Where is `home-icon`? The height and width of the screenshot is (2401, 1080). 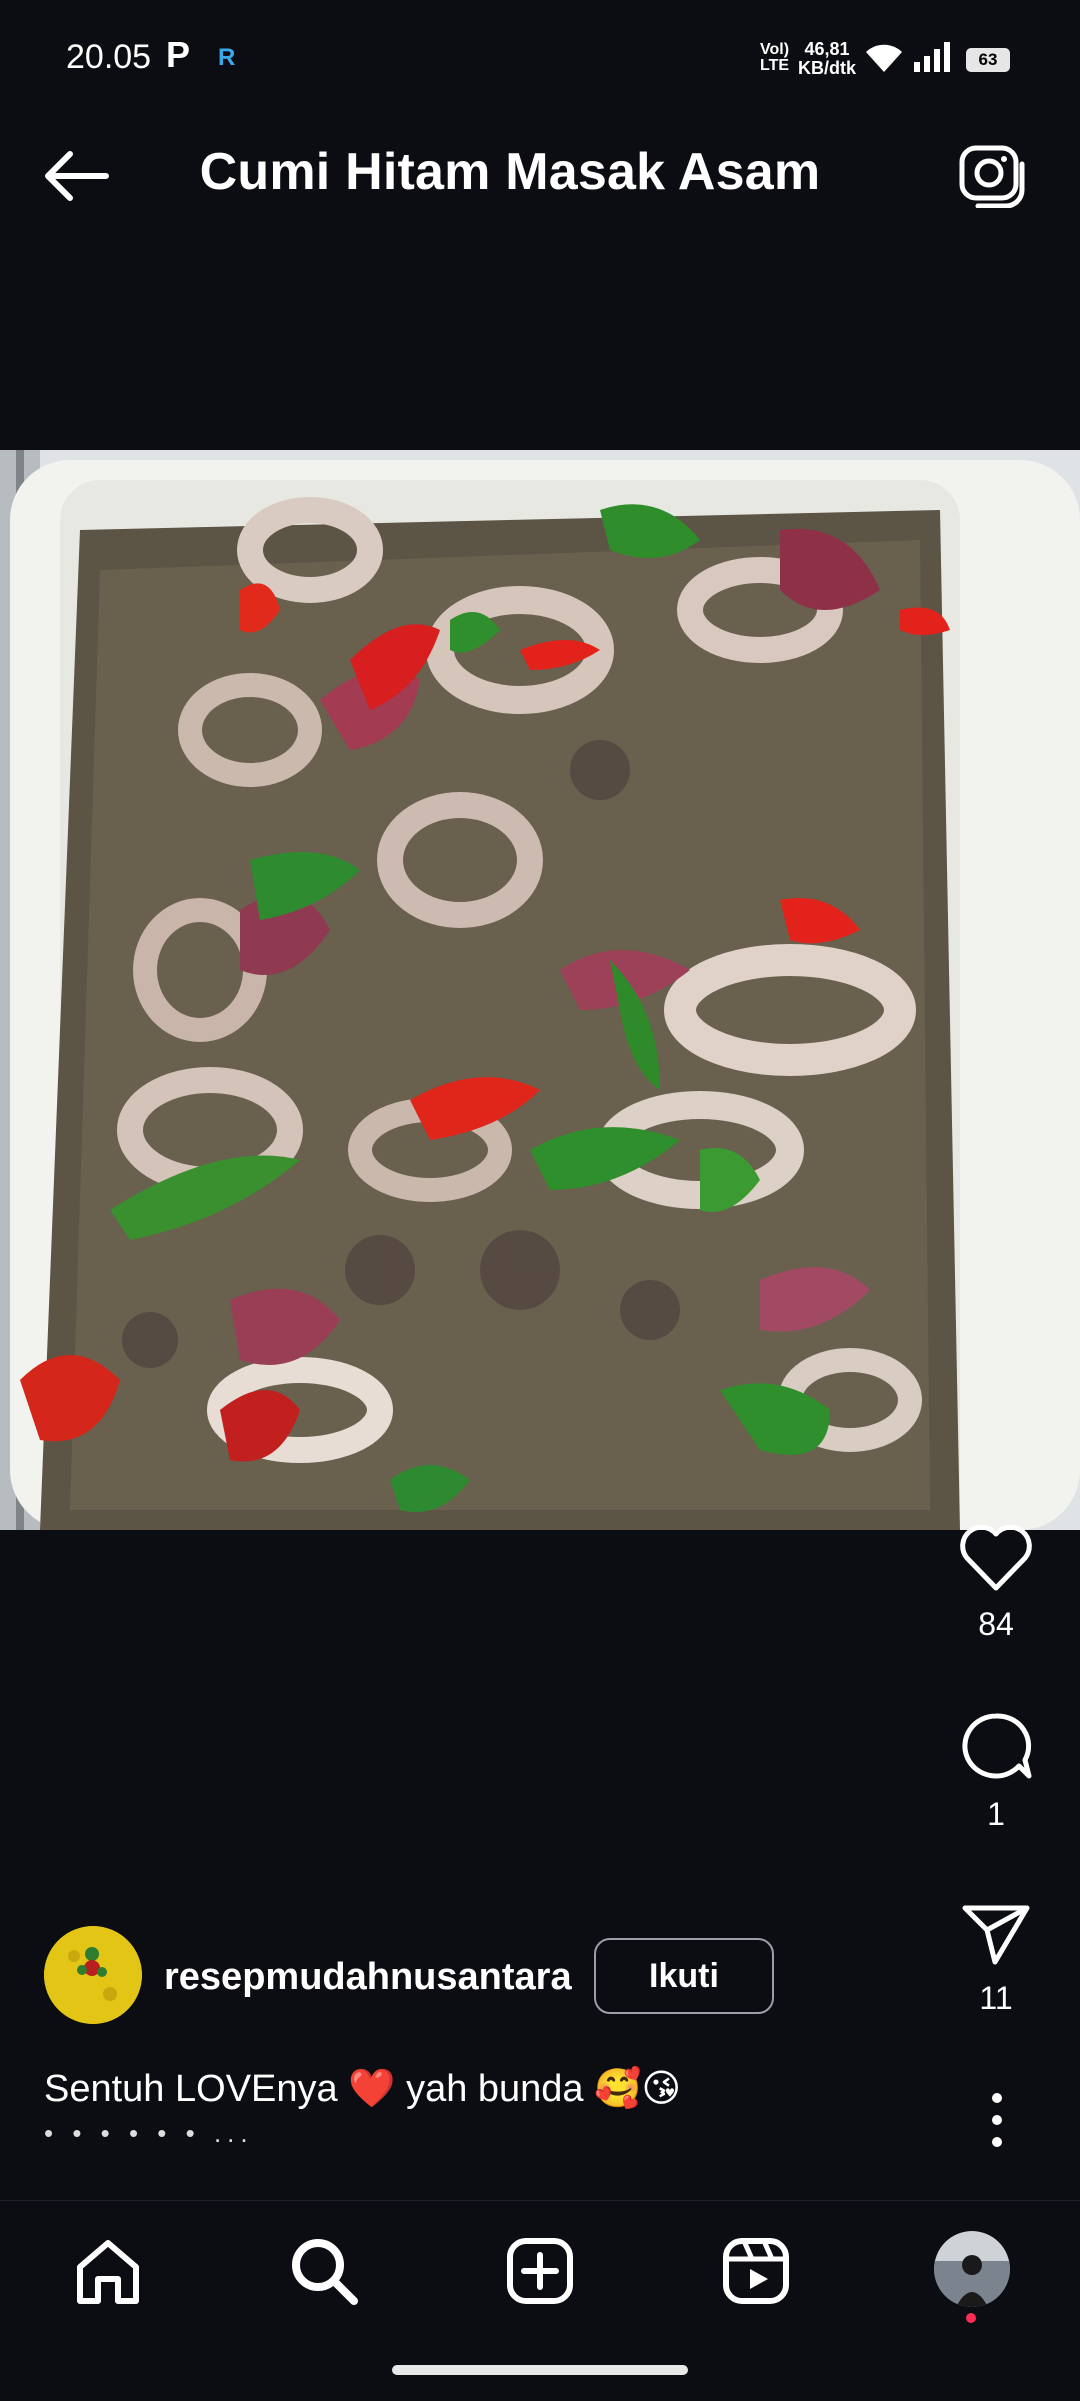 home-icon is located at coordinates (108, 2271).